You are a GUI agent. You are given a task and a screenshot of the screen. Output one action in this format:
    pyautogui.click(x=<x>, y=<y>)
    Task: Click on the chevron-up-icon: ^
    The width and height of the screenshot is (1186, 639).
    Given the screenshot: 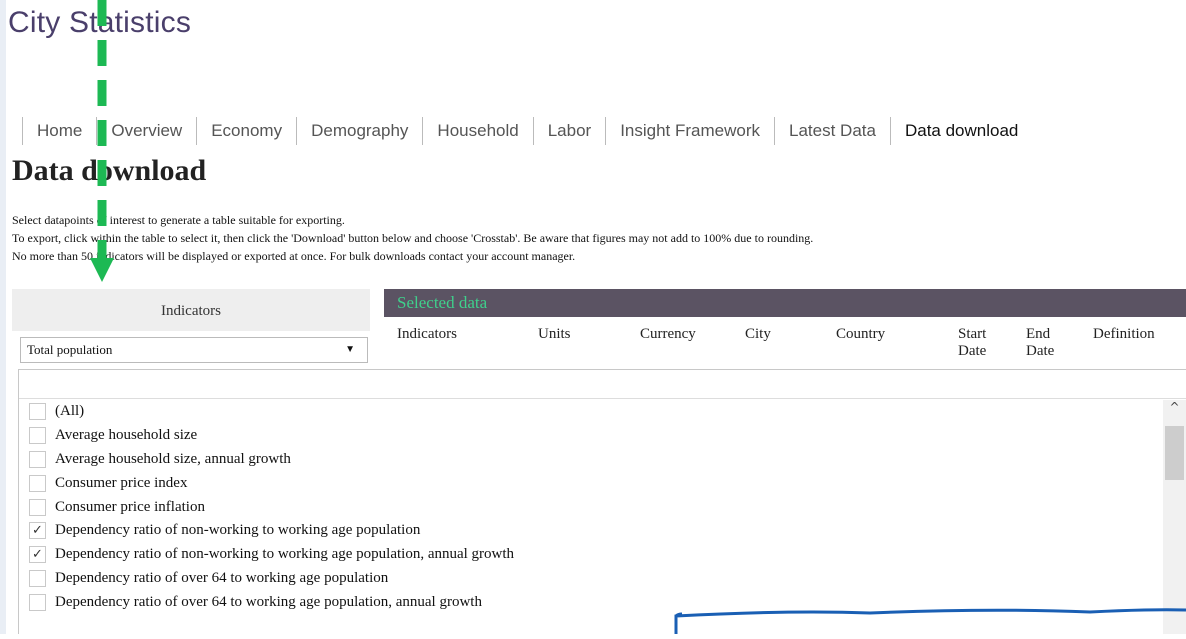 What is the action you would take?
    pyautogui.click(x=1174, y=410)
    